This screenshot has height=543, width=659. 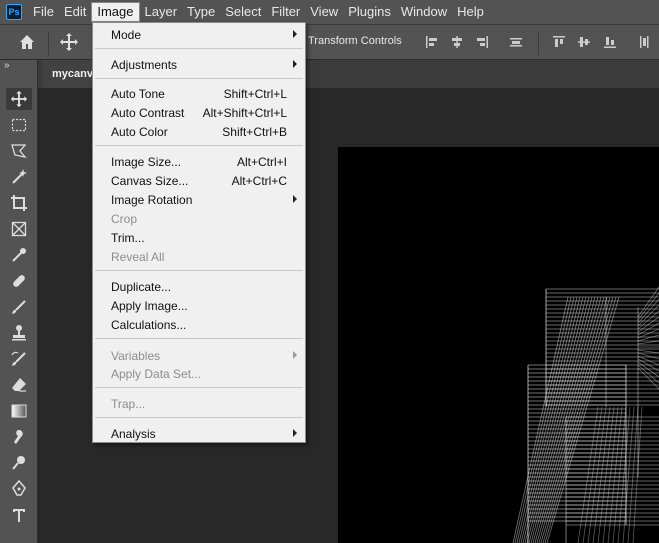 What do you see at coordinates (369, 12) in the screenshot?
I see `menu-plugins: Plugins` at bounding box center [369, 12].